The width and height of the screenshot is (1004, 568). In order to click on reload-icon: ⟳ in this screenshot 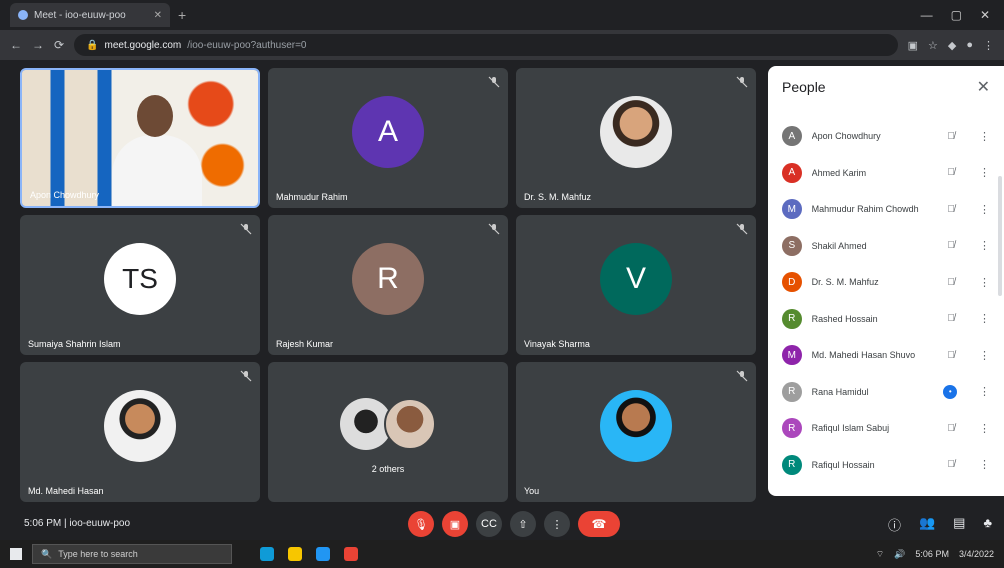, I will do `click(59, 45)`.